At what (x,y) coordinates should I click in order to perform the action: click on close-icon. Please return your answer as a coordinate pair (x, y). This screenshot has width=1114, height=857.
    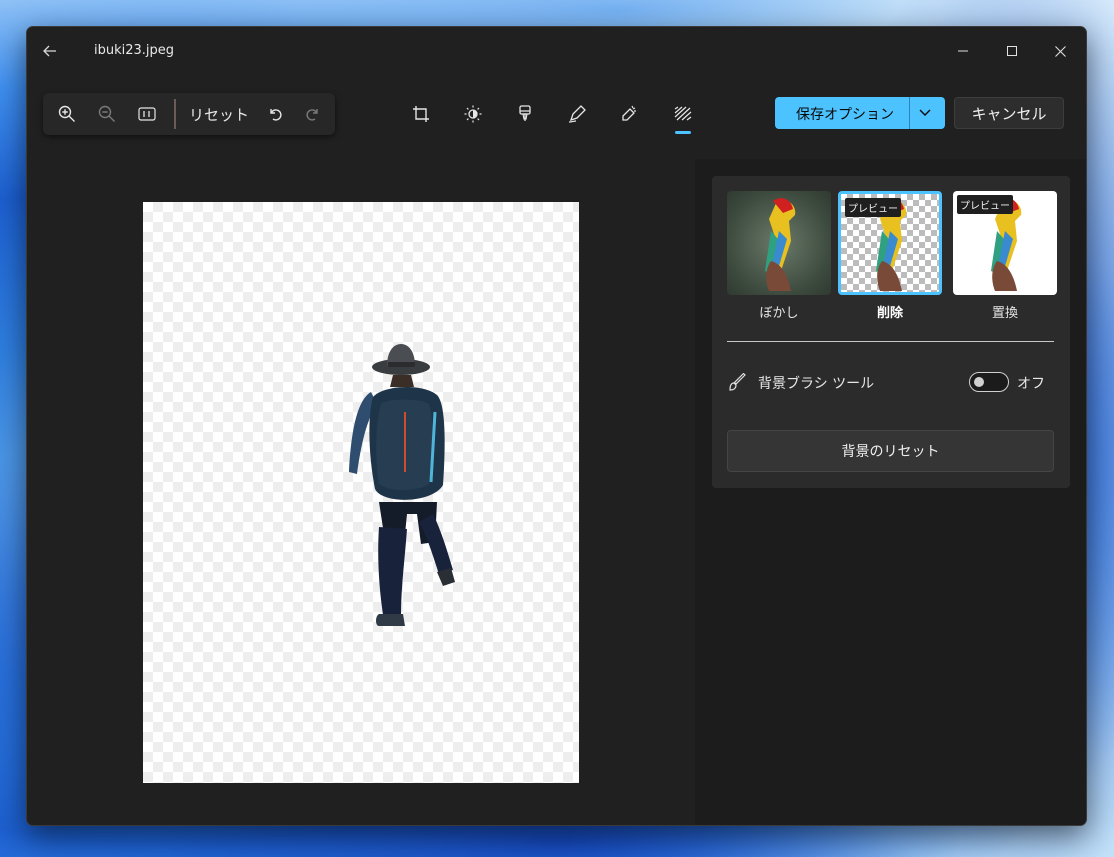
    Looking at the image, I should click on (1060, 51).